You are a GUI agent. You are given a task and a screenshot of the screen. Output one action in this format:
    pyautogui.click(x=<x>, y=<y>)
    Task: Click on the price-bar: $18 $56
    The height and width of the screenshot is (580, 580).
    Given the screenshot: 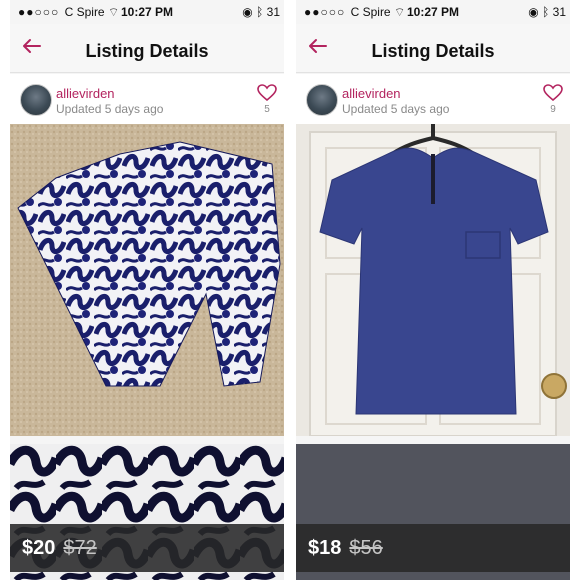 What is the action you would take?
    pyautogui.click(x=433, y=548)
    